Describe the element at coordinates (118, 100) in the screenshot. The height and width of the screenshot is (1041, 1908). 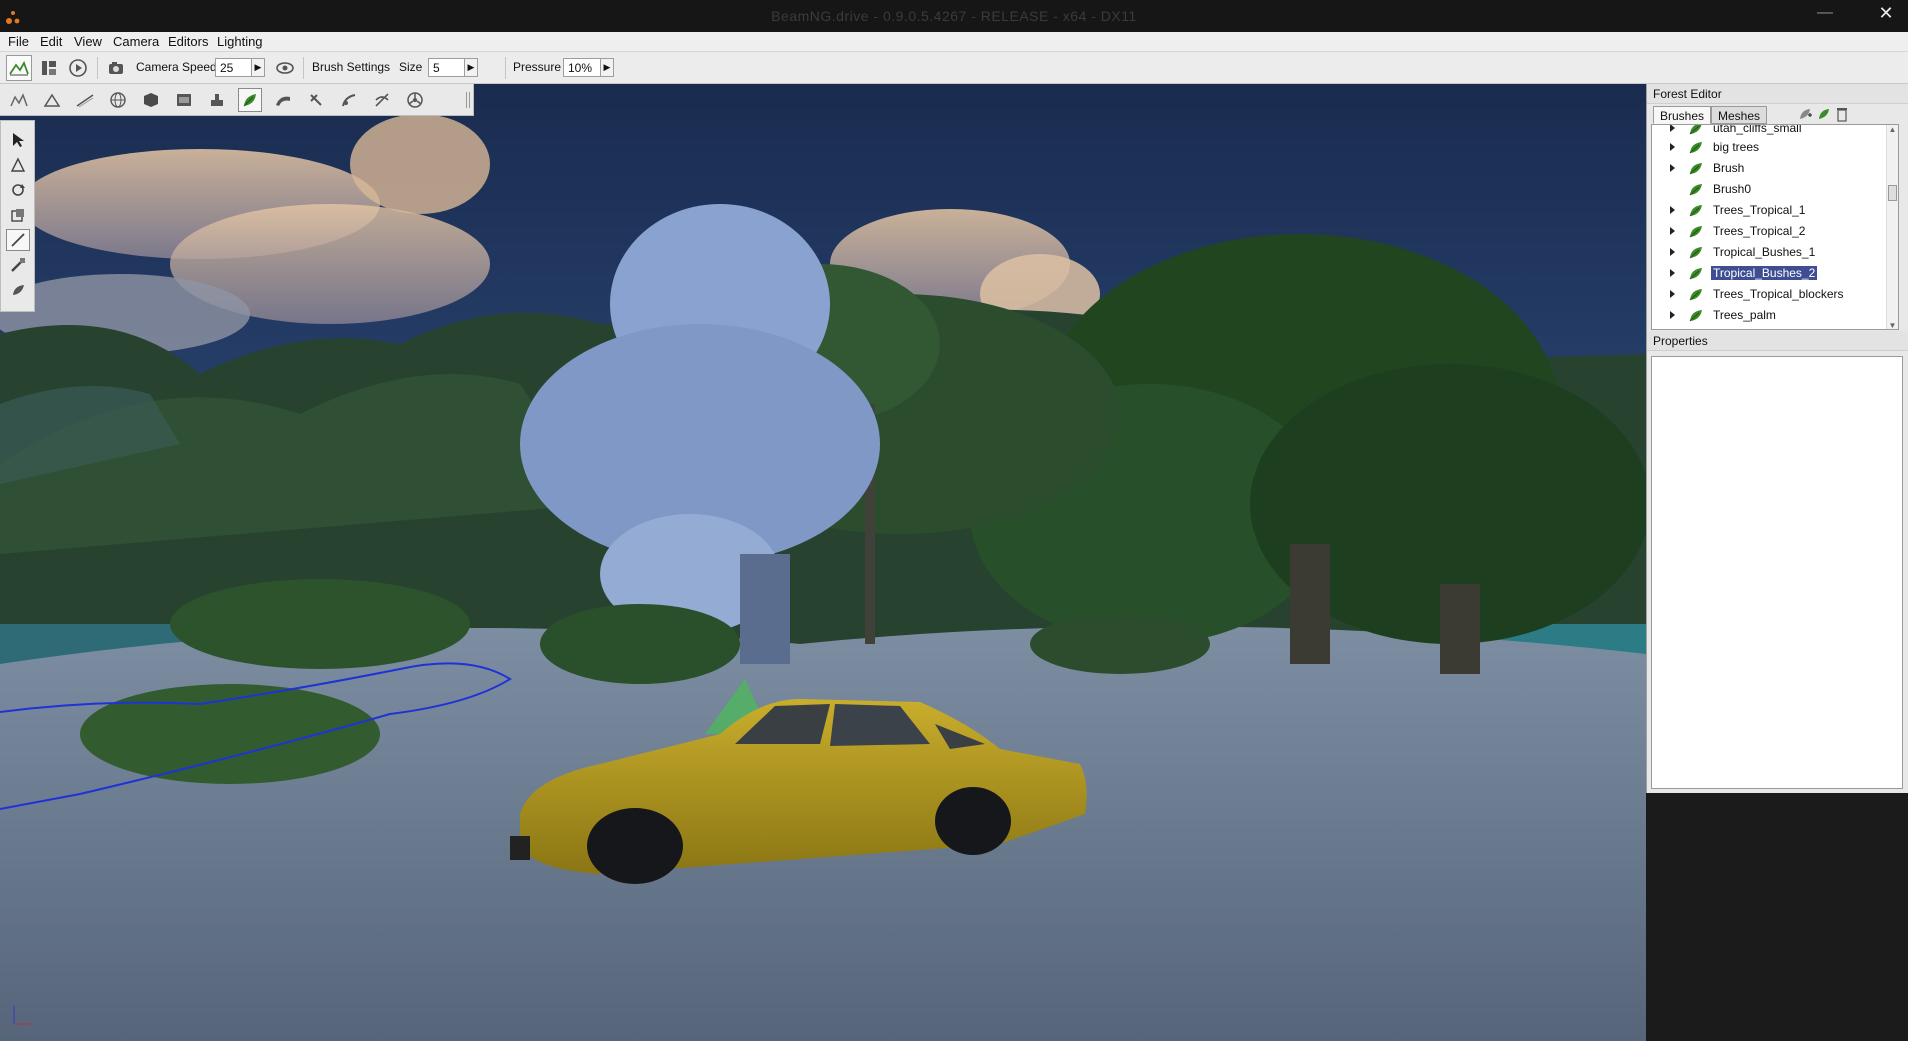
I see `globe-icon` at that location.